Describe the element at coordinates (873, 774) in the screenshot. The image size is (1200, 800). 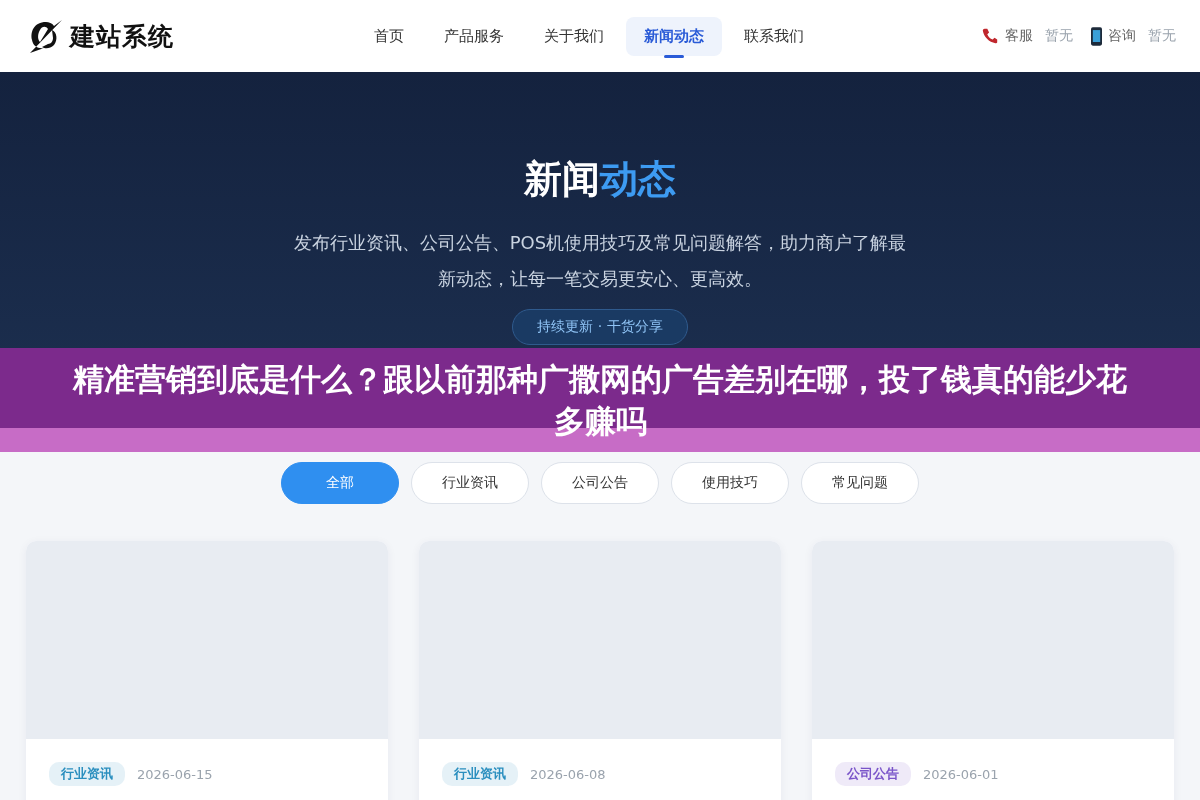
I see `category-tag: 公司公告` at that location.